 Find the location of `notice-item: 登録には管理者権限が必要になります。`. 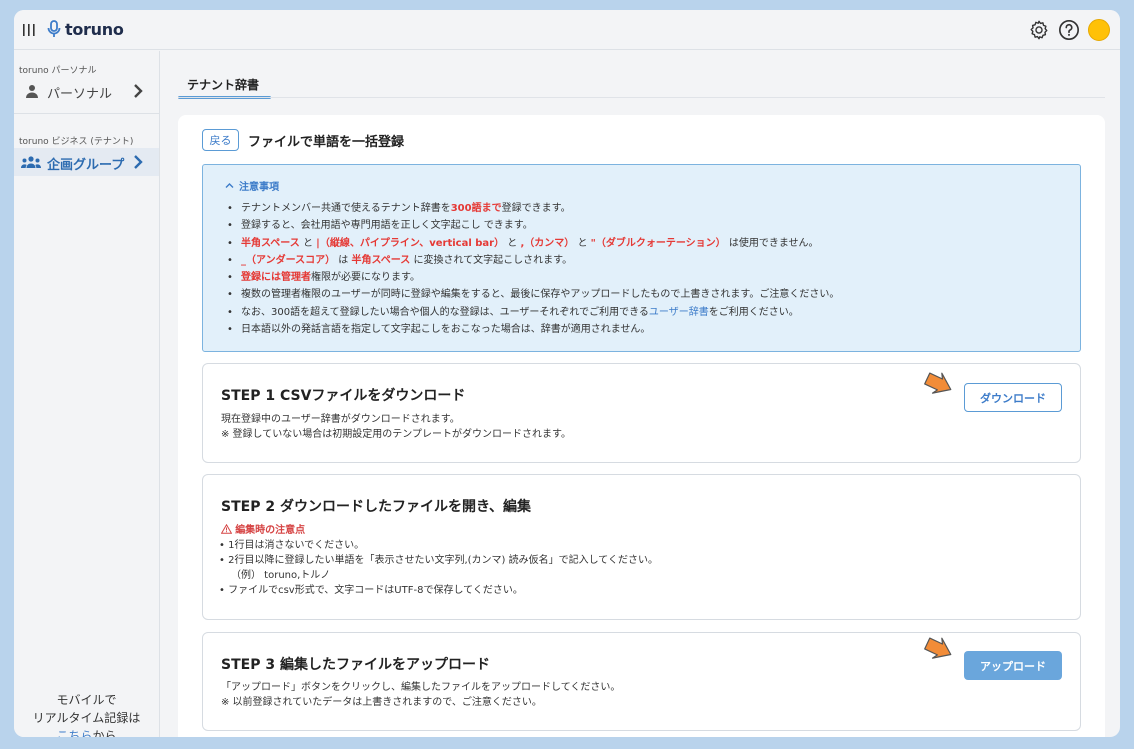

notice-item: 登録には管理者権限が必要になります。 is located at coordinates (533, 278).